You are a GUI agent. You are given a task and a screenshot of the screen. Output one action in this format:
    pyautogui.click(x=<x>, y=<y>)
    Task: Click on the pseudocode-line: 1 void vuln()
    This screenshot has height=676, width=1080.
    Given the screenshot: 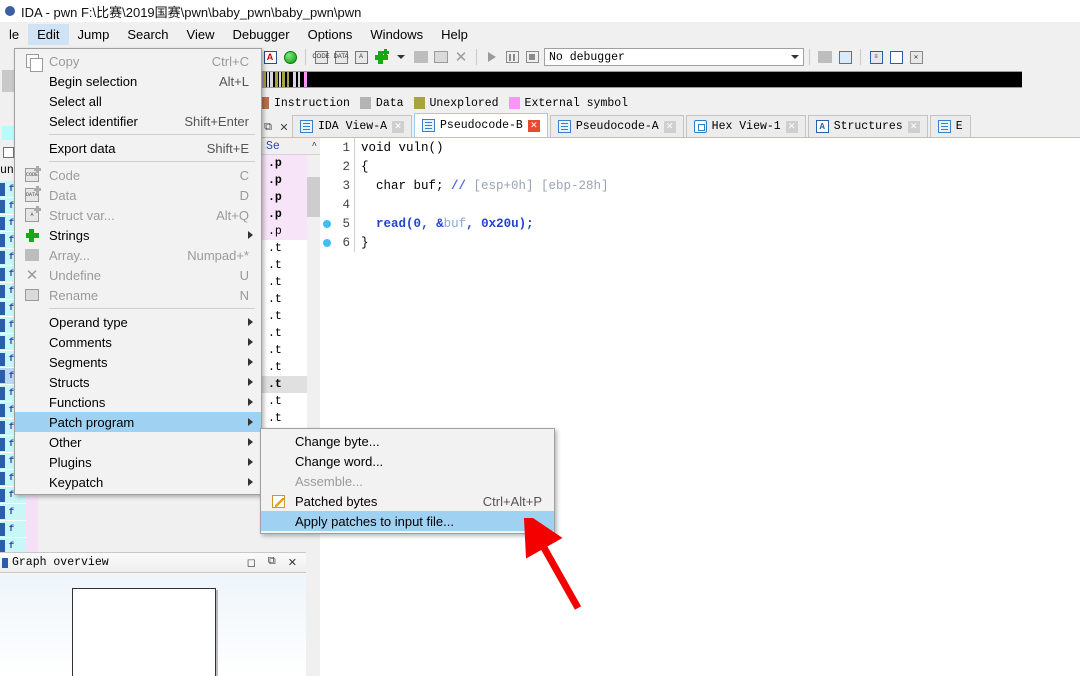 What is the action you would take?
    pyautogui.click(x=700, y=147)
    